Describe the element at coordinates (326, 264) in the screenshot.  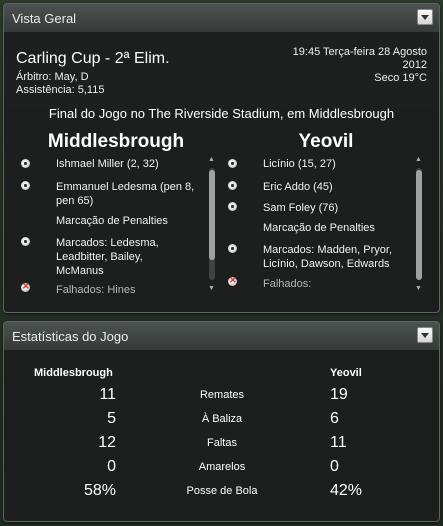
I see `away-pen-scored-2: Licínio, Dawson, Edwards` at that location.